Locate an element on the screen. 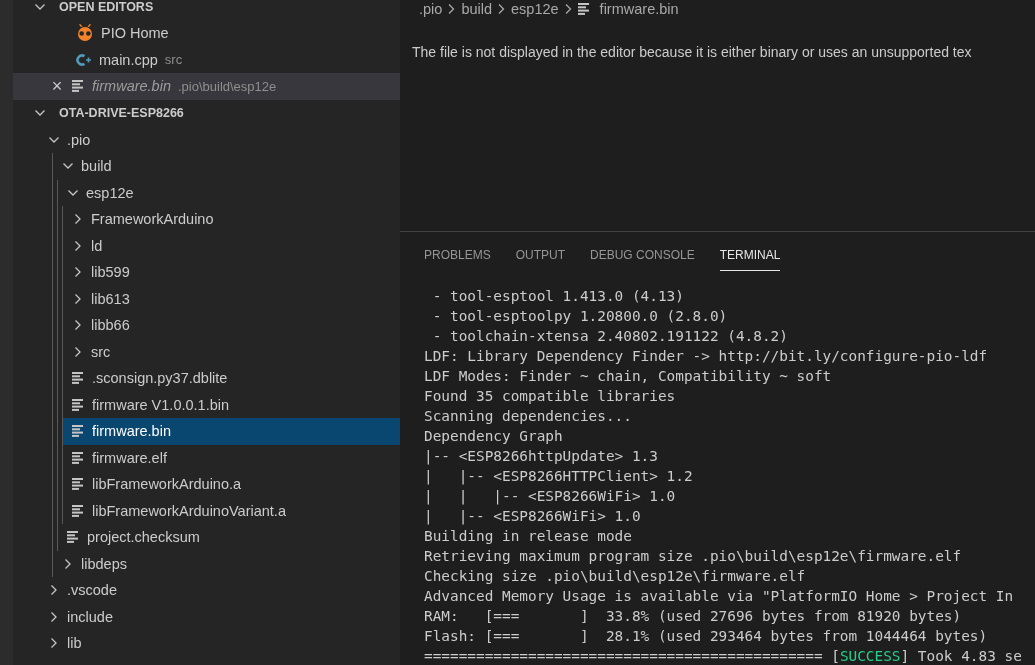 This screenshot has width=1035, height=665. cpp-icon is located at coordinates (84, 59).